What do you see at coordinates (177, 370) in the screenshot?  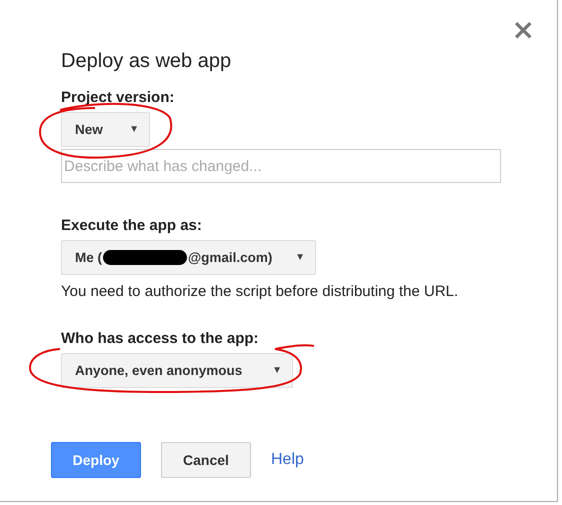 I see `access-dropdown: Anyone, even anonymous ▼` at bounding box center [177, 370].